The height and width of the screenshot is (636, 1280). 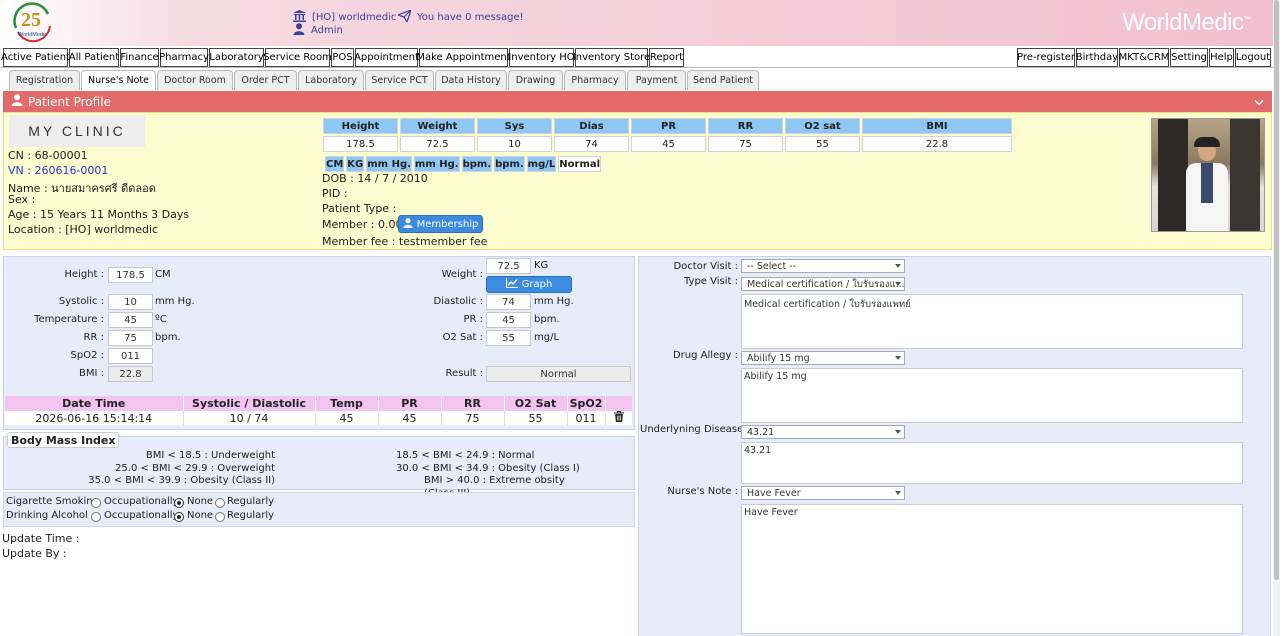 I want to click on systolic-input: 10, so click(x=130, y=302).